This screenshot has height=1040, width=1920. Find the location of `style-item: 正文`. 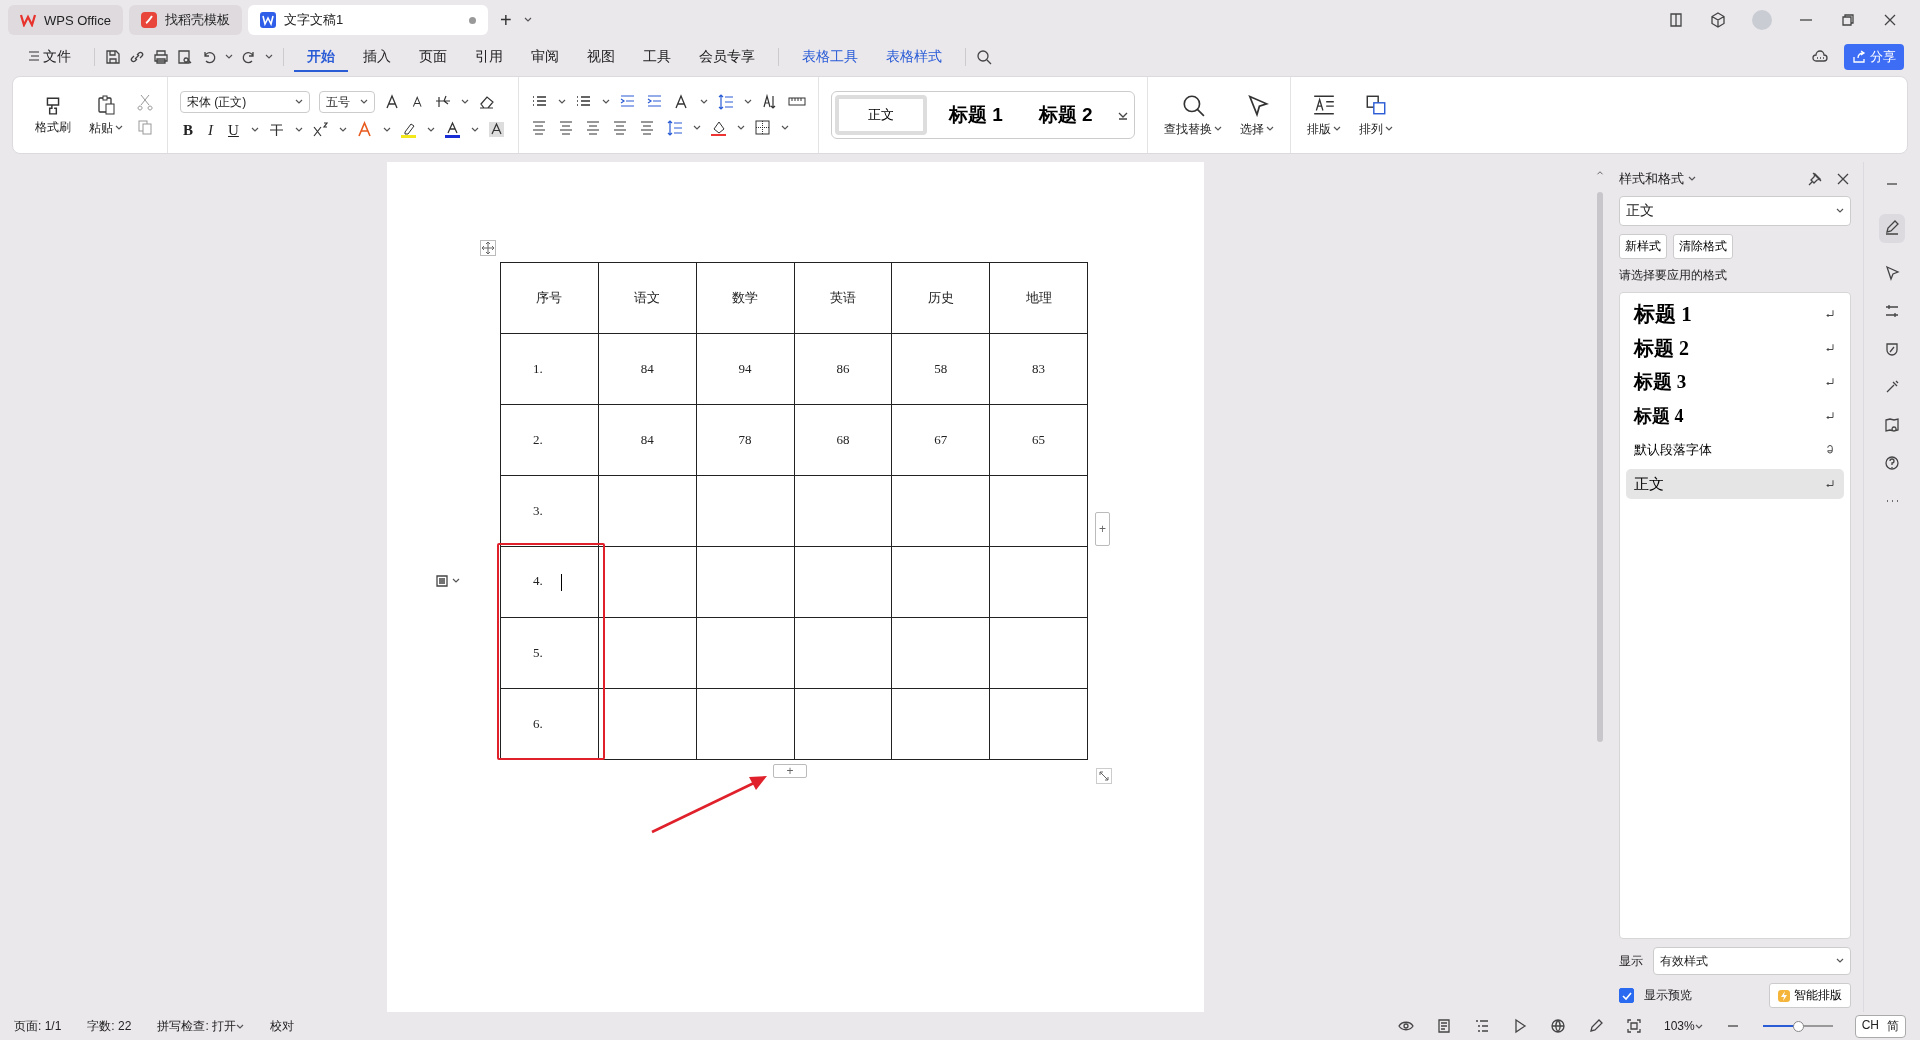

style-item: 正文 is located at coordinates (1735, 484).